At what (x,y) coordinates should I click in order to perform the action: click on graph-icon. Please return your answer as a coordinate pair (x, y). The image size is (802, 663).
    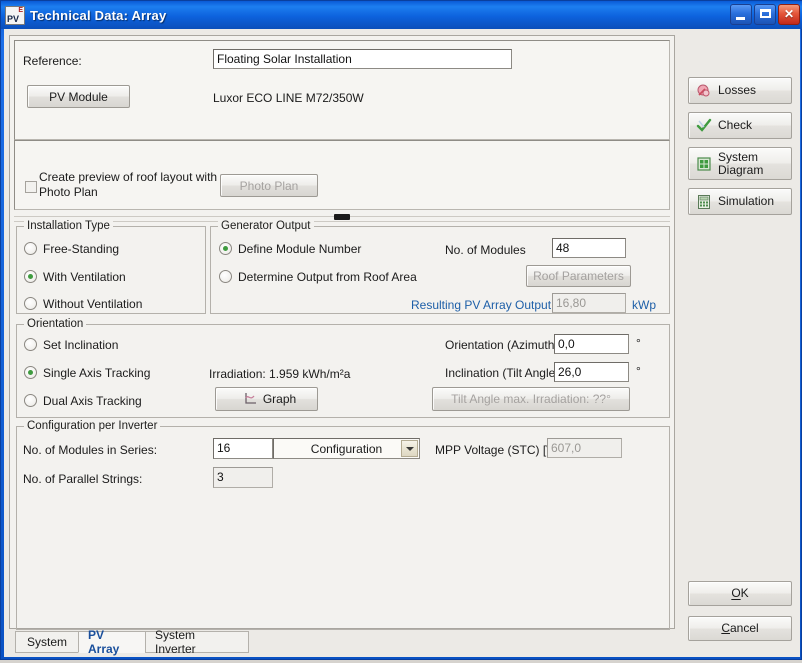
    Looking at the image, I should click on (250, 399).